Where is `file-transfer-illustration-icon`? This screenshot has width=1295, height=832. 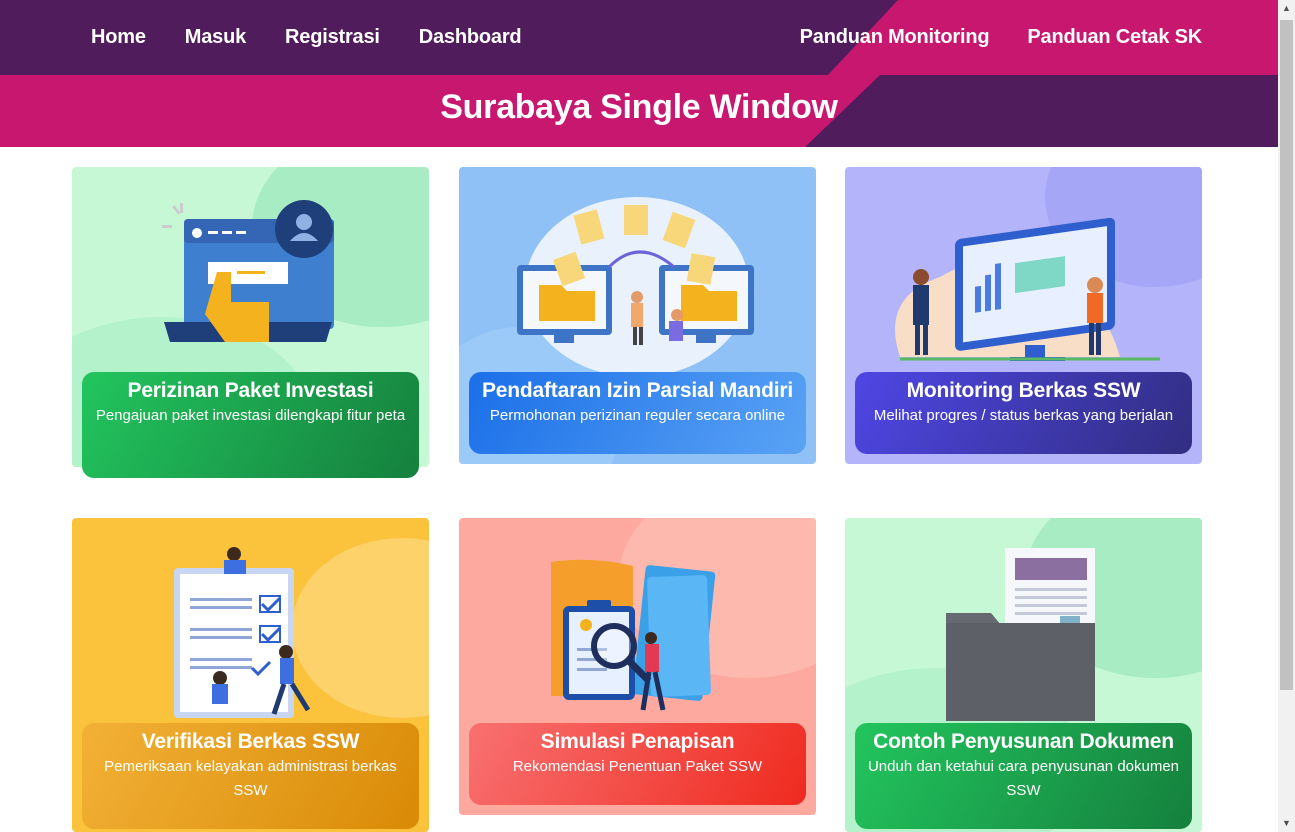
file-transfer-illustration-icon is located at coordinates (635, 284).